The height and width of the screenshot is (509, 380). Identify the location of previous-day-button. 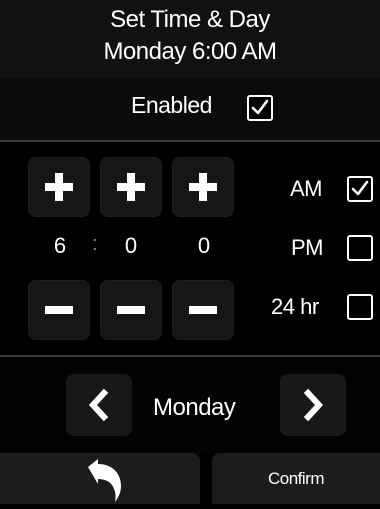
(99, 405).